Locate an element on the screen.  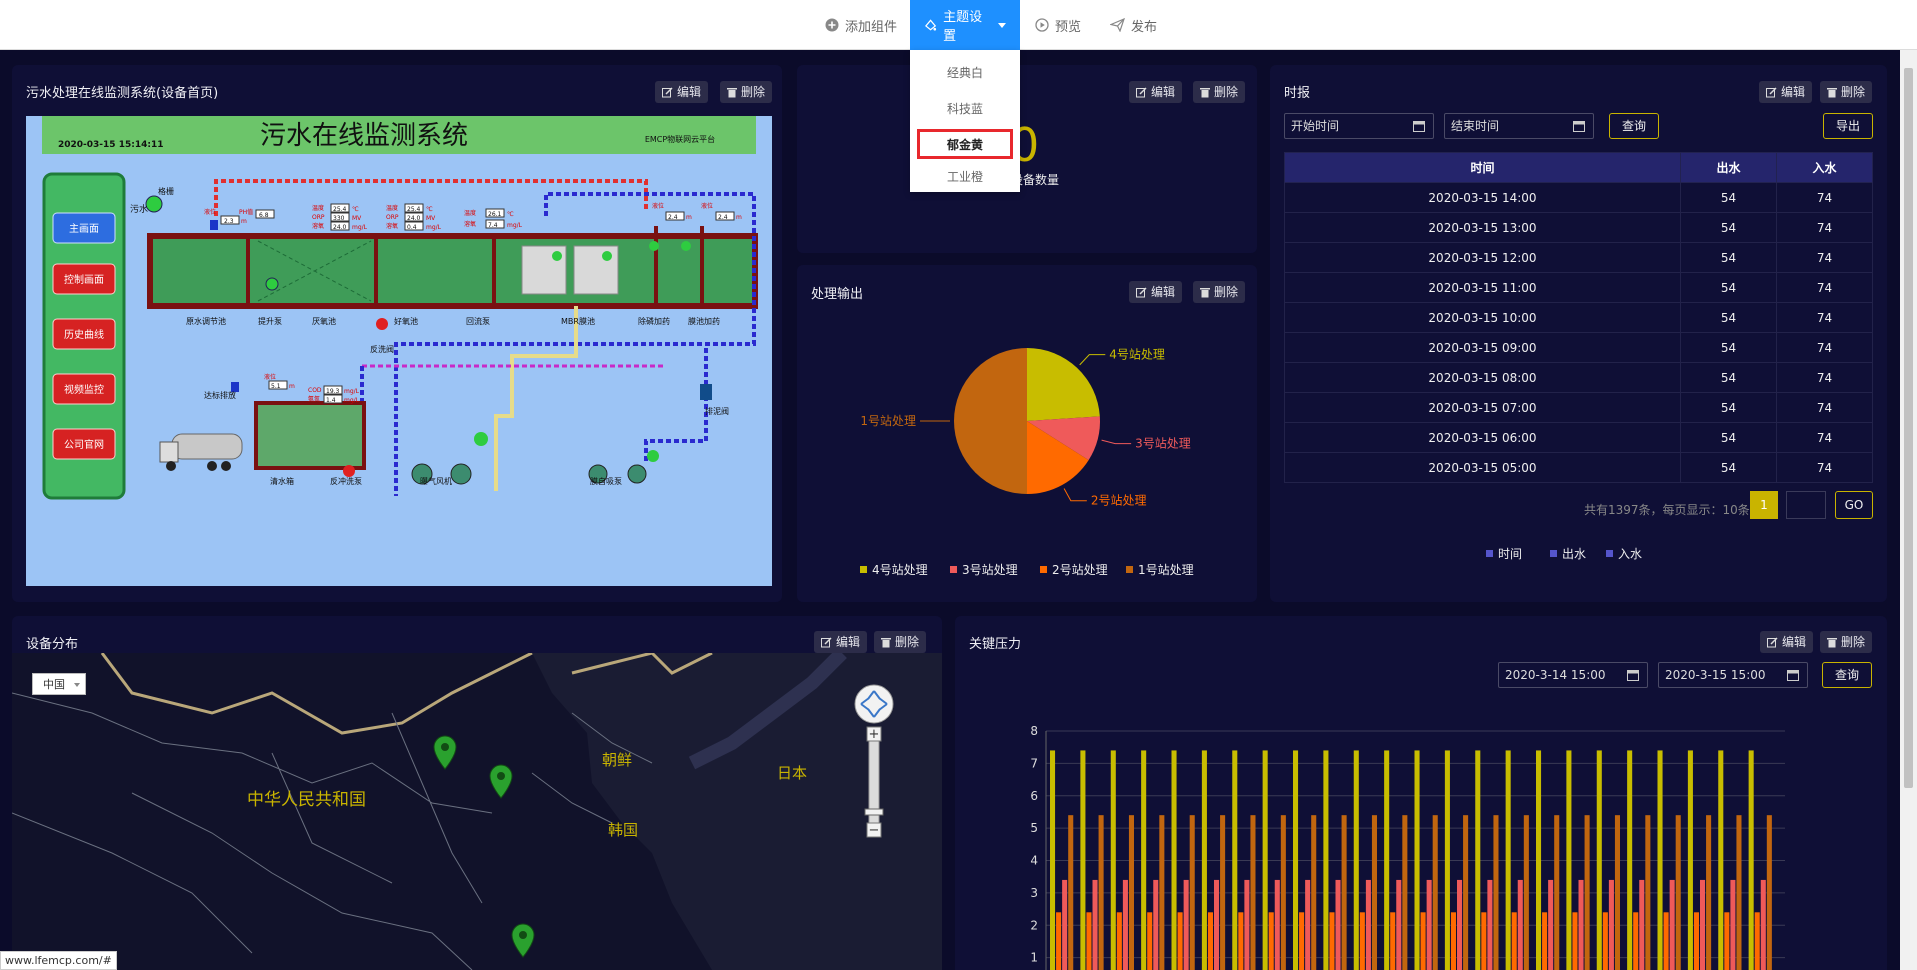
map-zoom-handle is located at coordinates (874, 812).